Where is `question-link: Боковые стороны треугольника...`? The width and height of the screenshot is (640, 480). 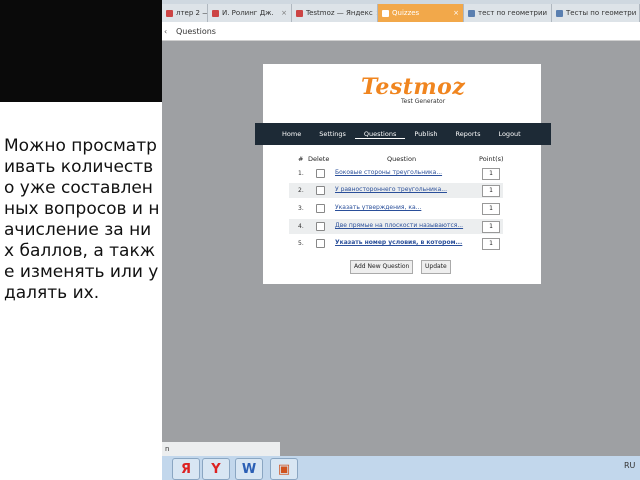 question-link: Боковые стороны треугольника... is located at coordinates (388, 172).